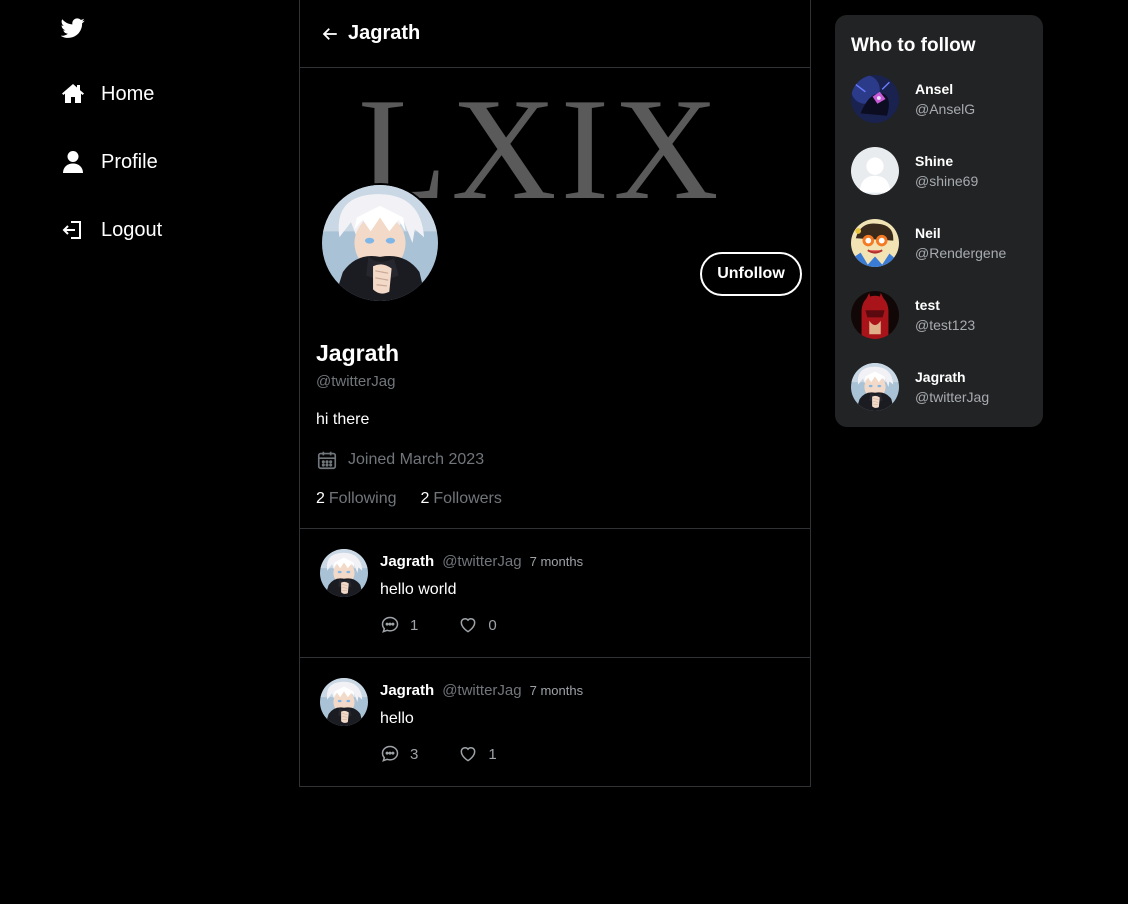  I want to click on follow-suggestion: test @test123, so click(941, 315).